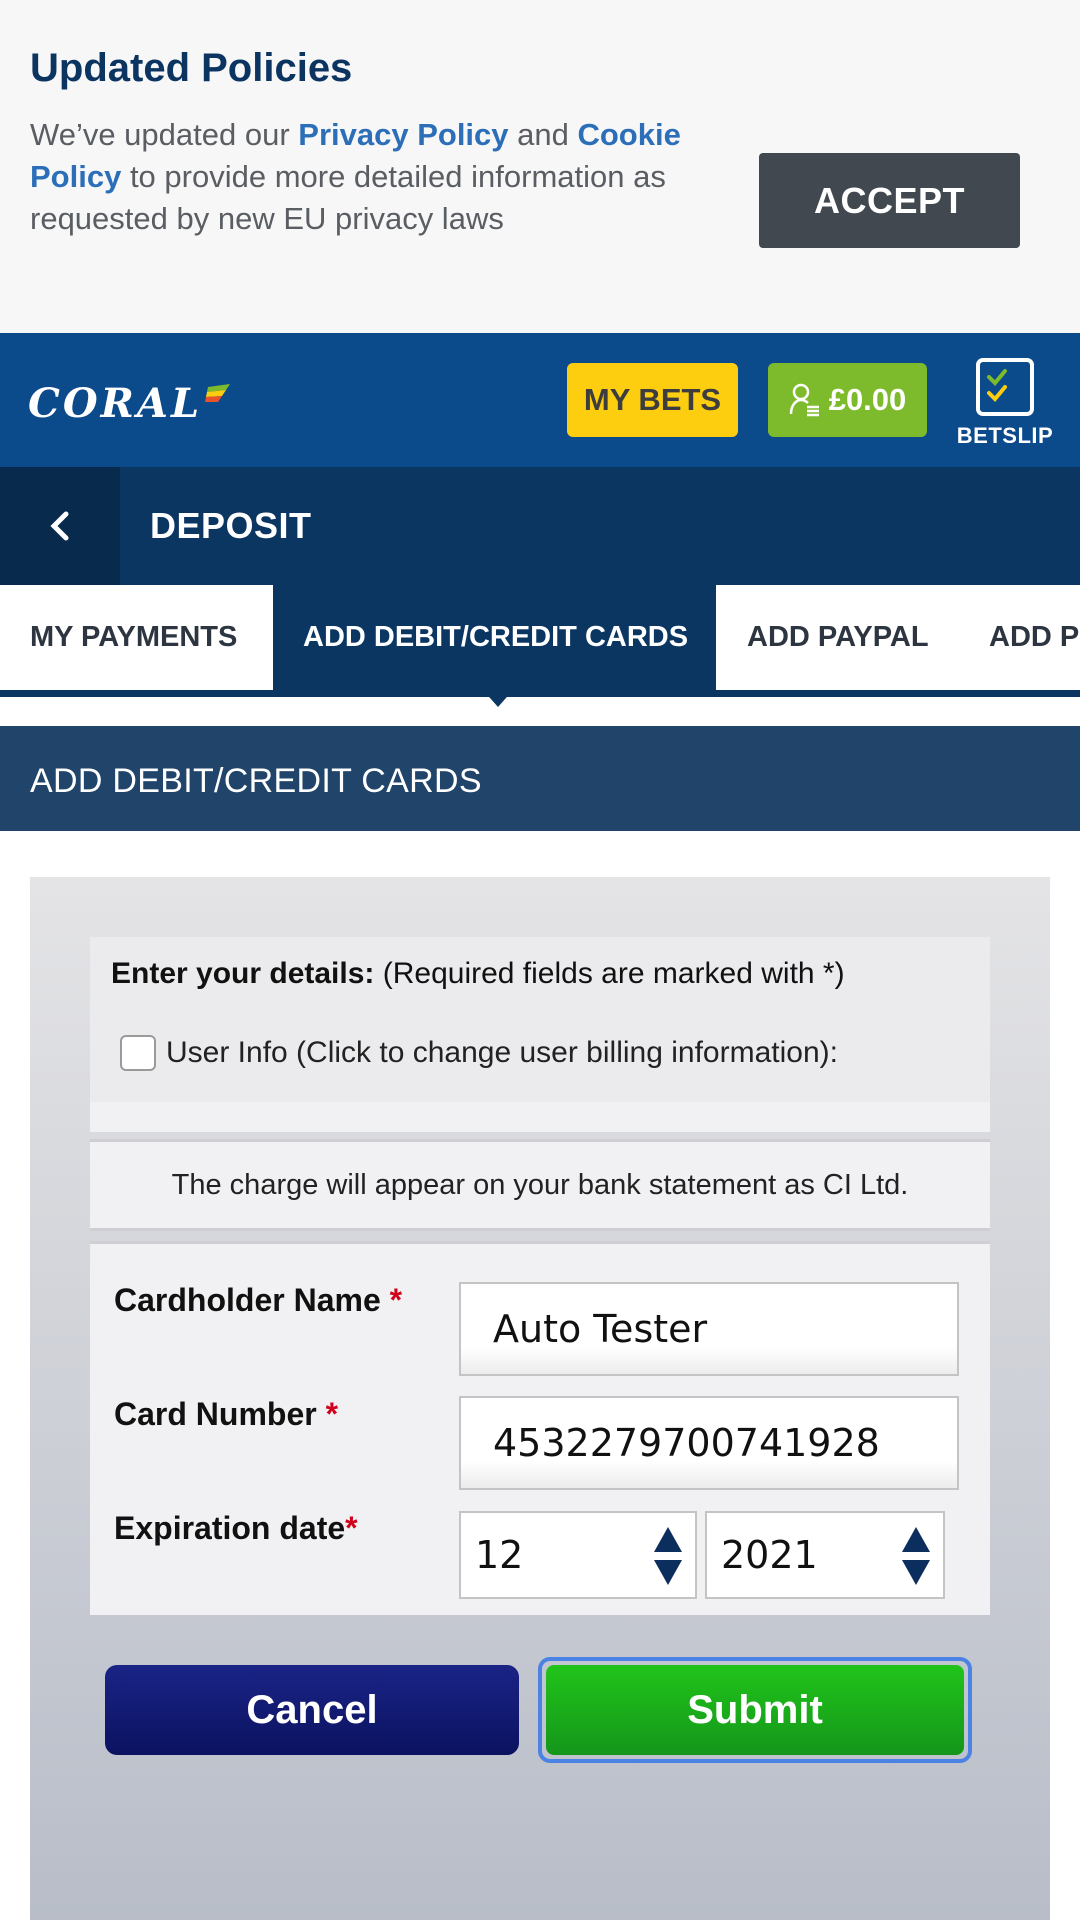 The image size is (1080, 1920). Describe the element at coordinates (499, 1555) in the screenshot. I see `exp-month-value: 12` at that location.